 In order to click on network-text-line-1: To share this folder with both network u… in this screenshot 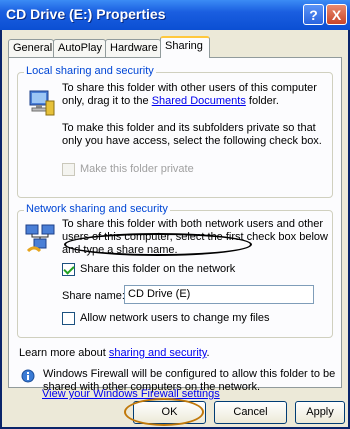, I will do `click(193, 224)`.